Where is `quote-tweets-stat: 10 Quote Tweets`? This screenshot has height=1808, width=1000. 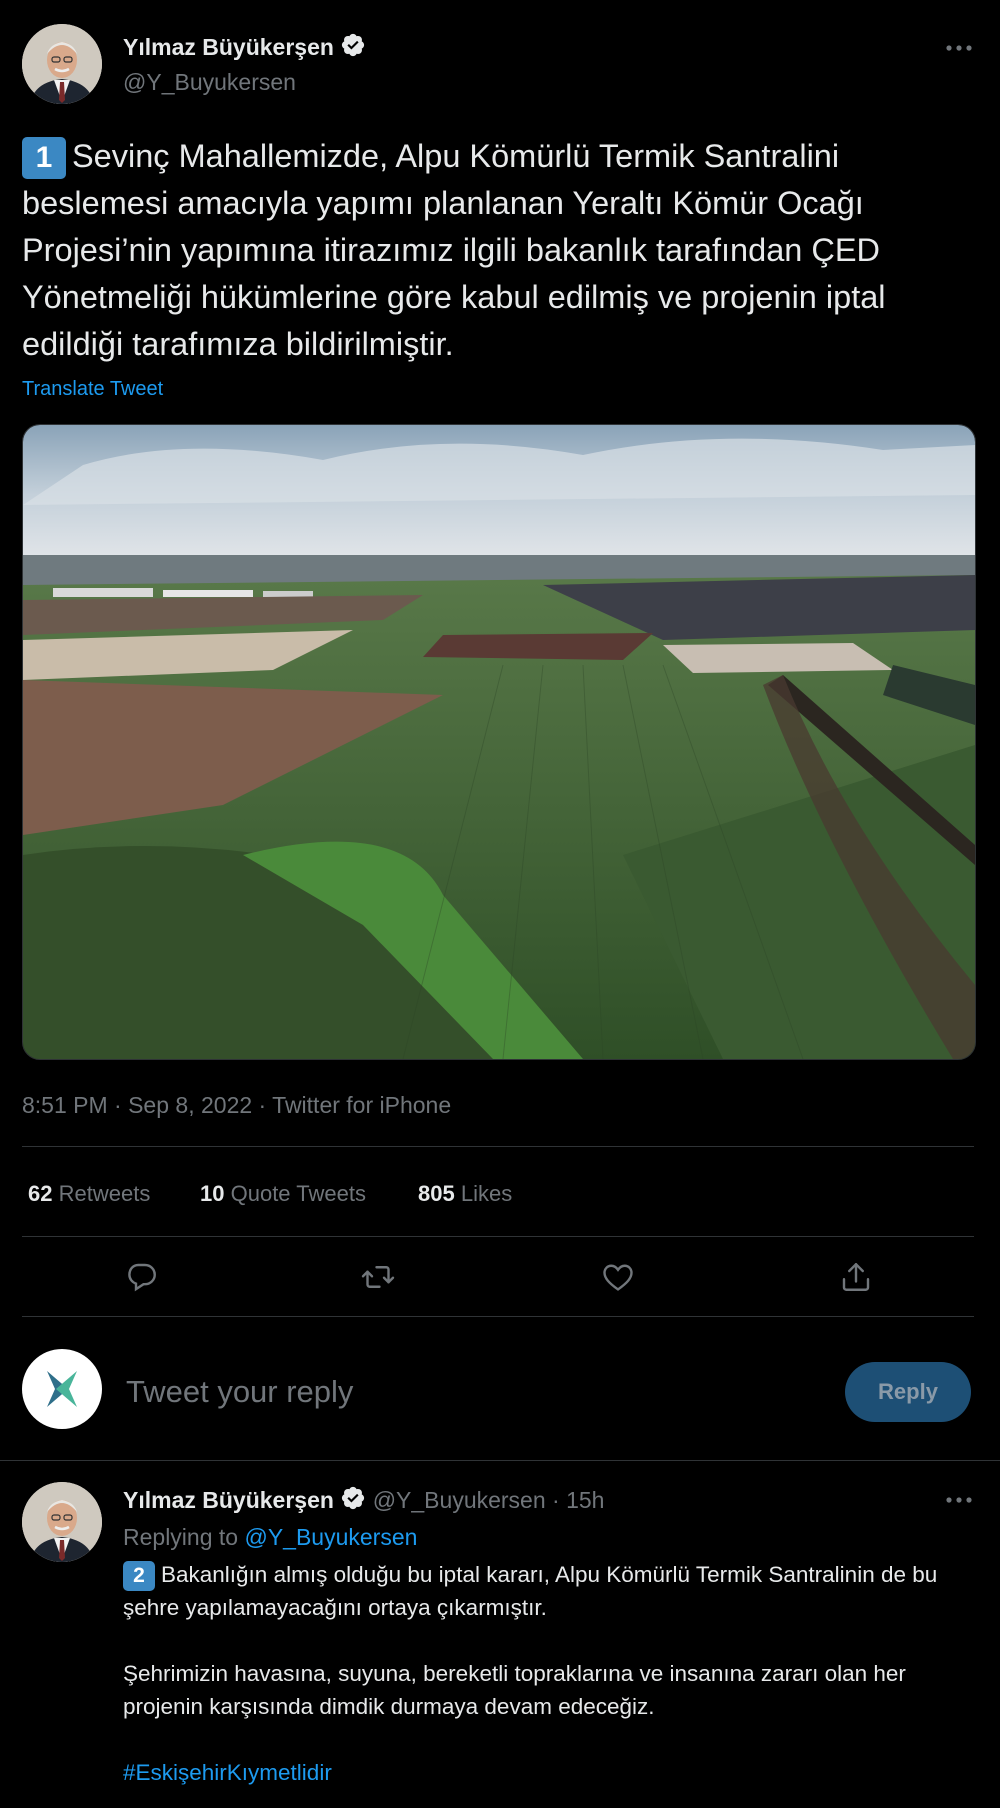 quote-tweets-stat: 10 Quote Tweets is located at coordinates (283, 1194).